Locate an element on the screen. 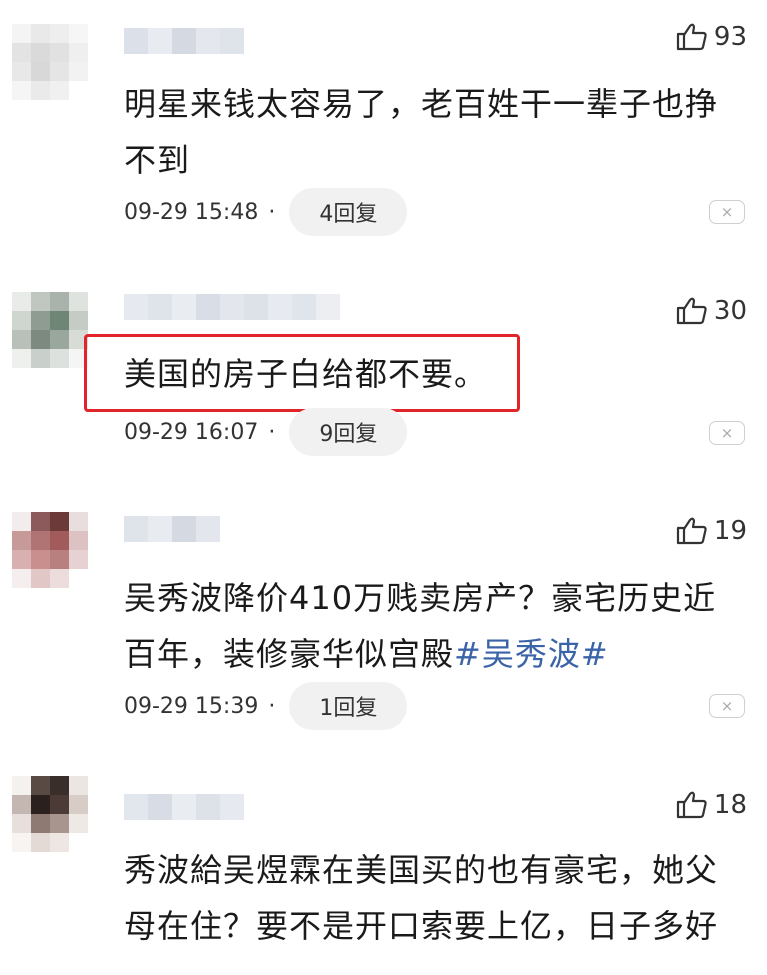 The width and height of the screenshot is (767, 975). hashtag-link: #吴秀波# is located at coordinates (531, 654).